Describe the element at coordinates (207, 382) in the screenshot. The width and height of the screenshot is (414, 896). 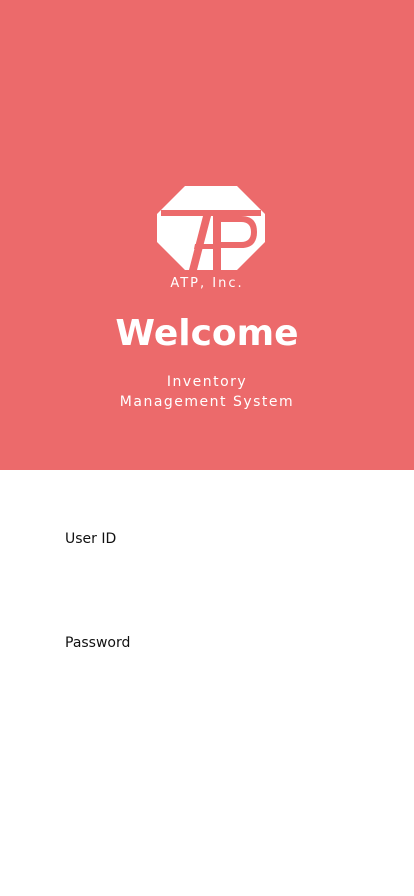
I see `subtitle-line-1: Inventory` at that location.